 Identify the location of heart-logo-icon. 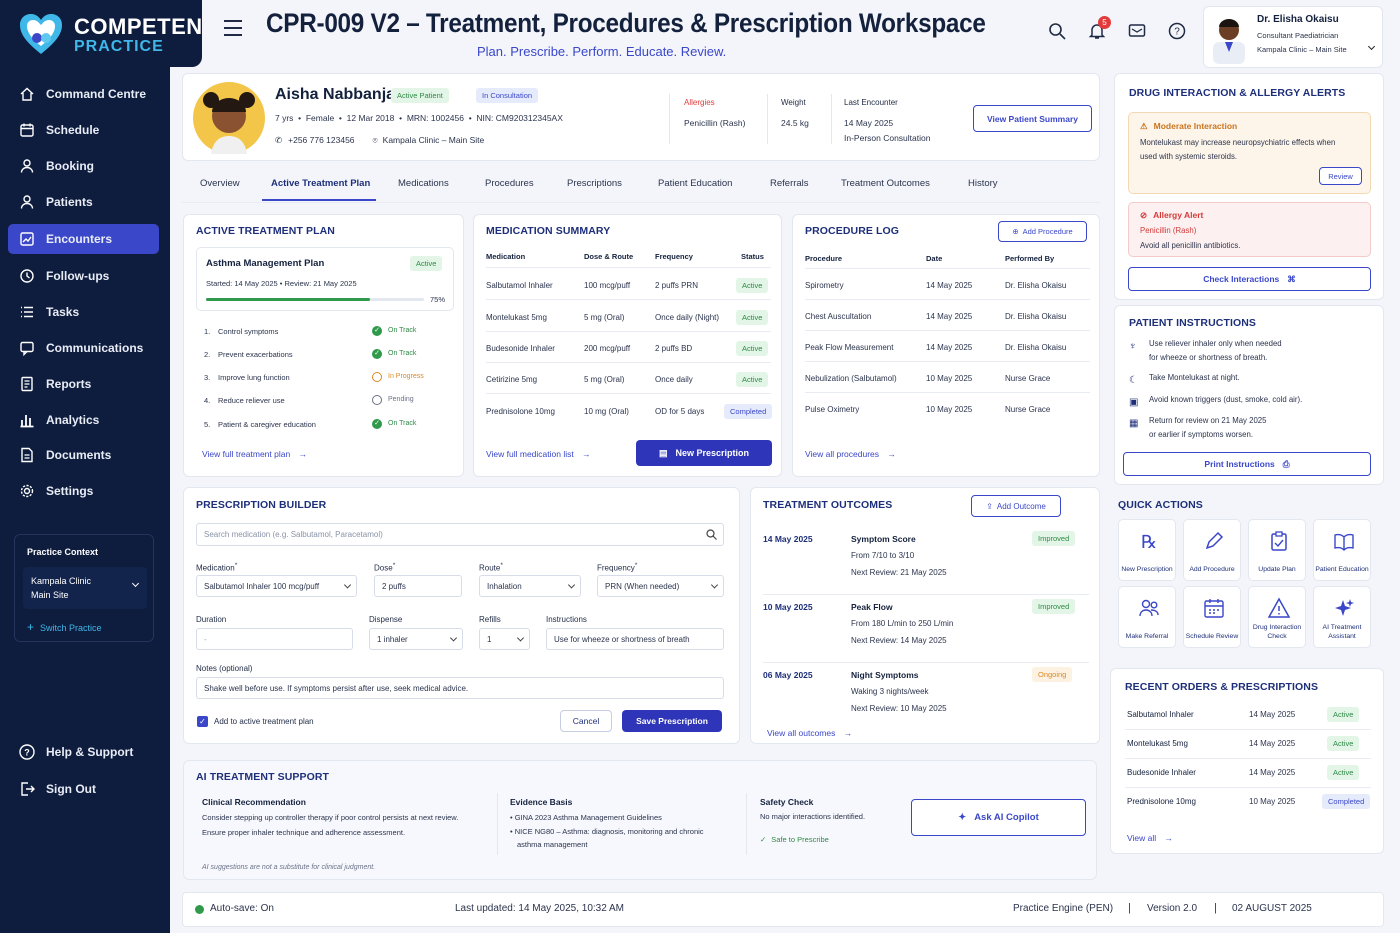
(41, 34).